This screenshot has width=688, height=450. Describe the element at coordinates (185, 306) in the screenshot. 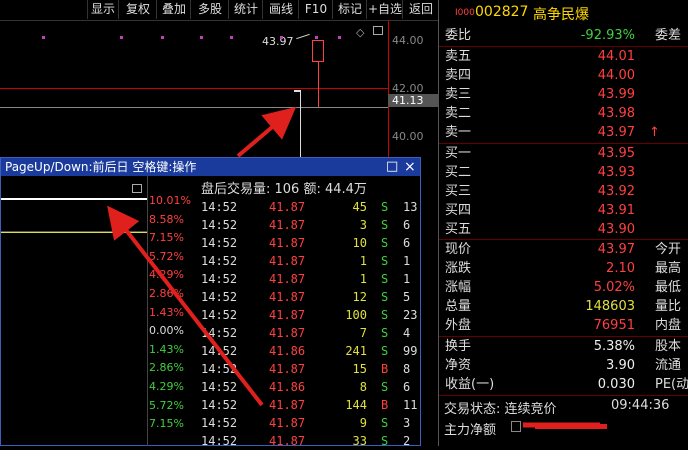

I see `arrow-to-mini-chart` at that location.